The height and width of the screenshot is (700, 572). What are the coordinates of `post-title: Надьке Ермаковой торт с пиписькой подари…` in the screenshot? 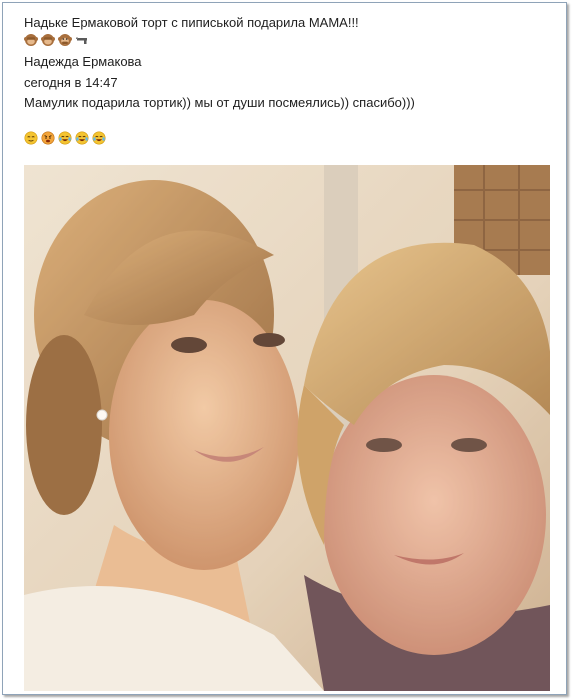 It's located at (191, 22).